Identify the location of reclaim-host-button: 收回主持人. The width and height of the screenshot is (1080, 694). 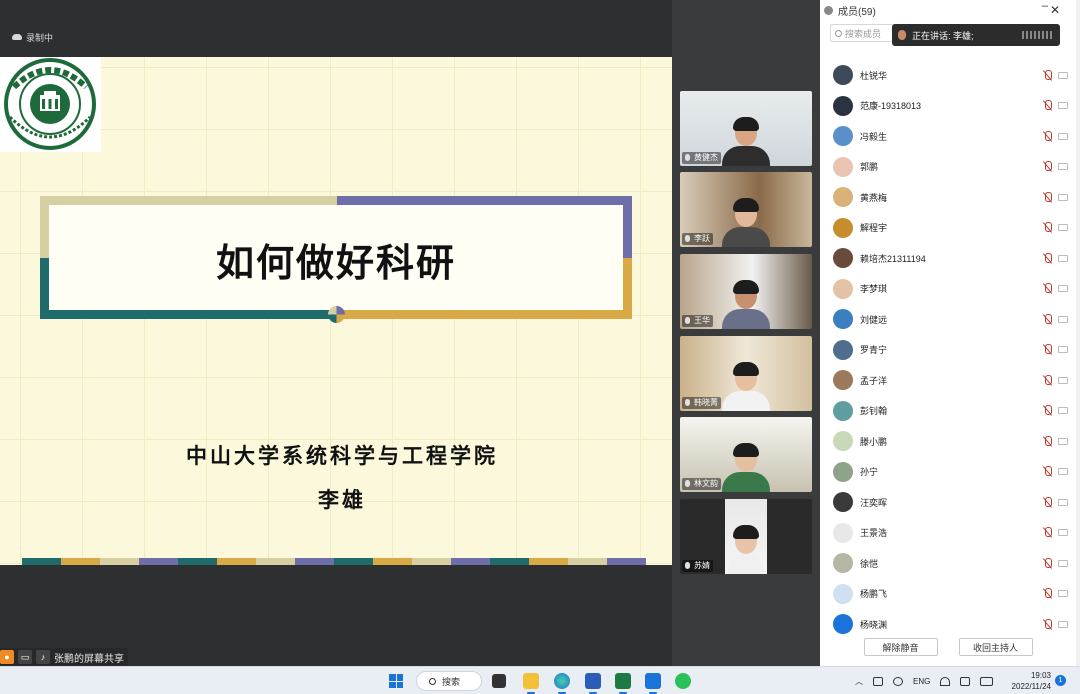
(995, 647).